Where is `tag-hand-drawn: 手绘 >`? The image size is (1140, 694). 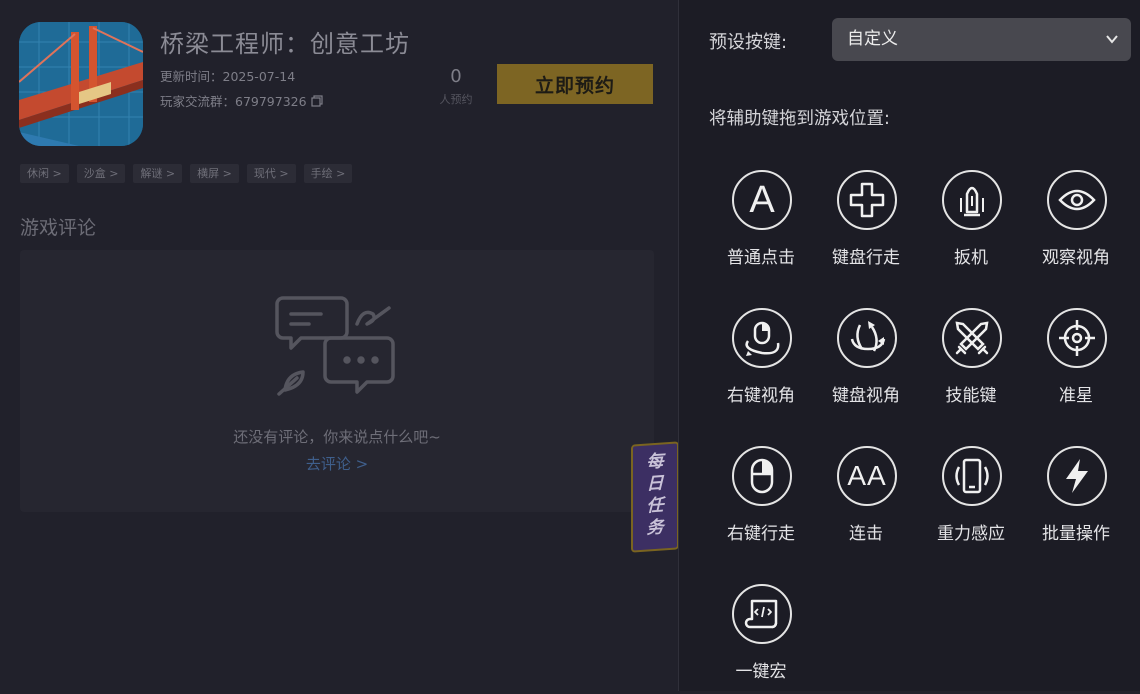 tag-hand-drawn: 手绘 > is located at coordinates (328, 173).